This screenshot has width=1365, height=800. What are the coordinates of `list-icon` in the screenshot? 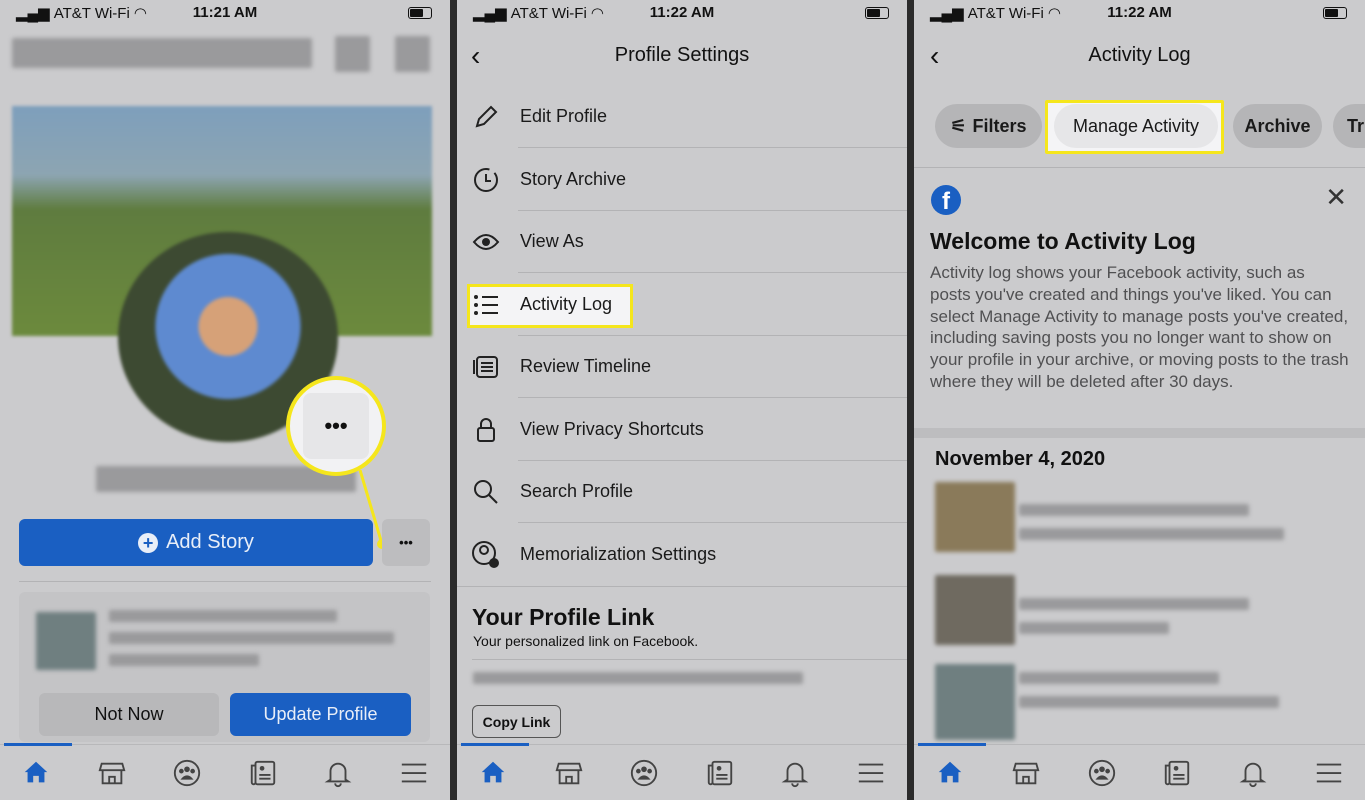 It's located at (486, 304).